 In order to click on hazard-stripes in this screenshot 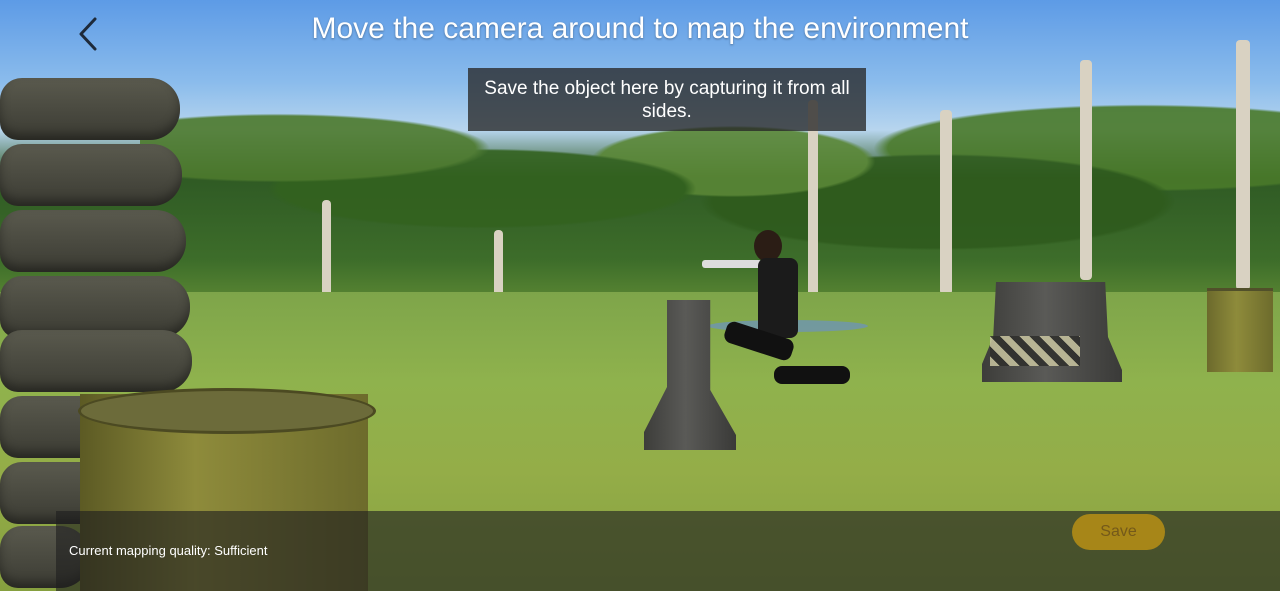, I will do `click(1035, 351)`.